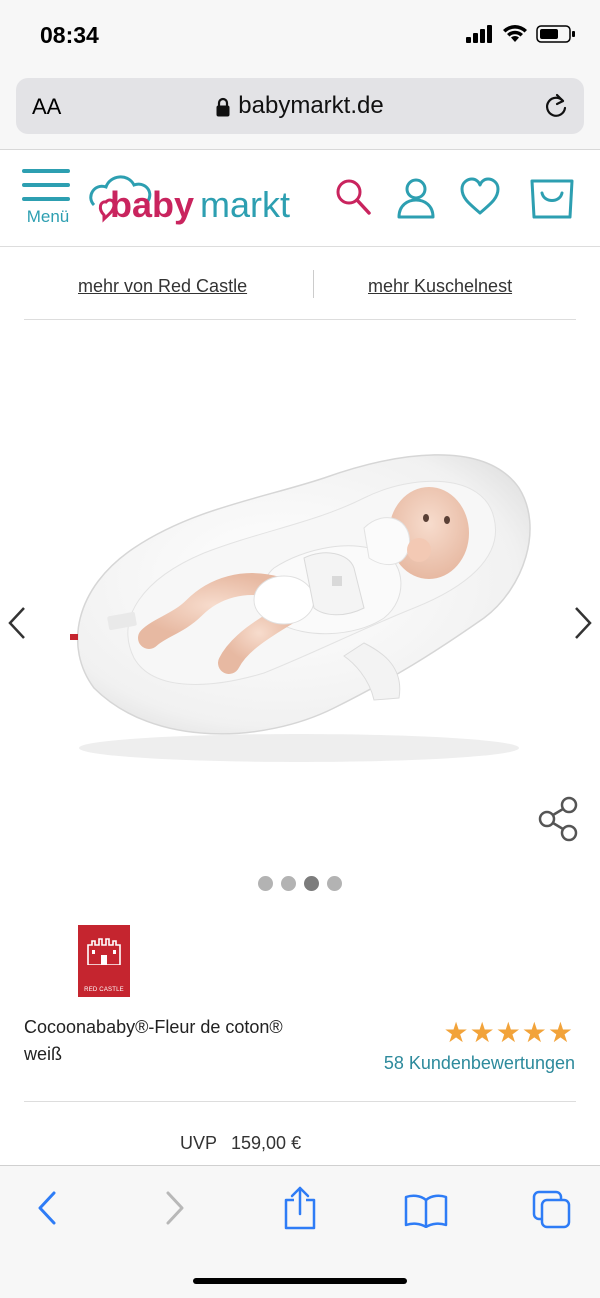 Image resolution: width=600 pixels, height=1298 pixels. What do you see at coordinates (552, 198) in the screenshot?
I see `cart-bag-icon` at bounding box center [552, 198].